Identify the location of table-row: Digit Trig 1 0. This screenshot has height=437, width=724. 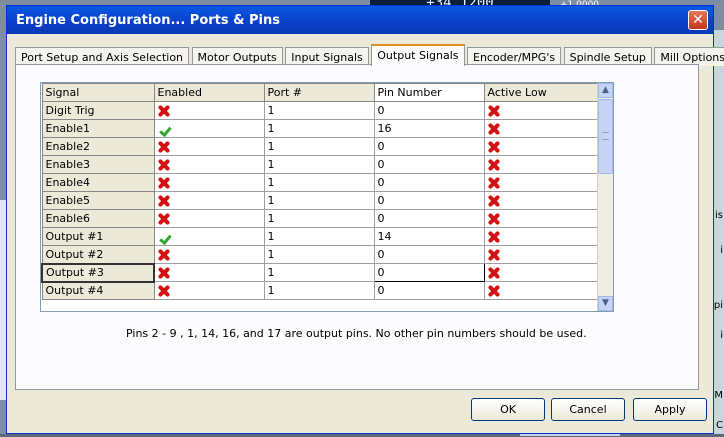
(321, 110).